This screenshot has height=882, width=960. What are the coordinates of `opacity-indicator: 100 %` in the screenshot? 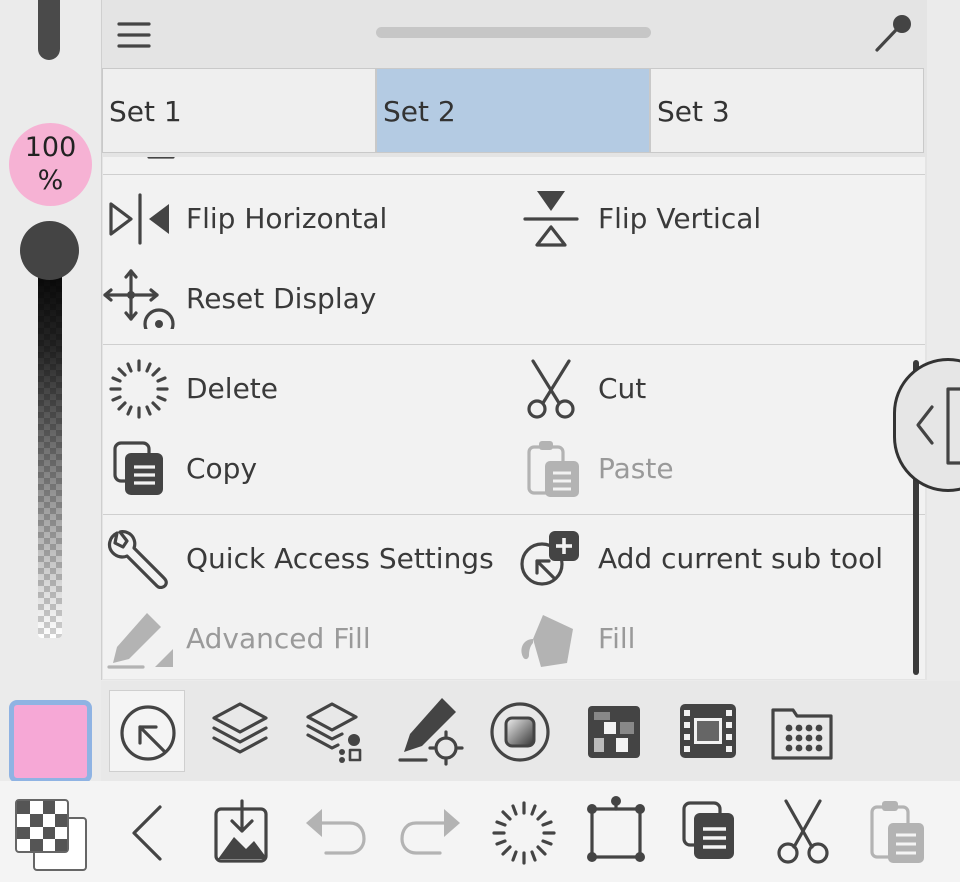 It's located at (50, 164).